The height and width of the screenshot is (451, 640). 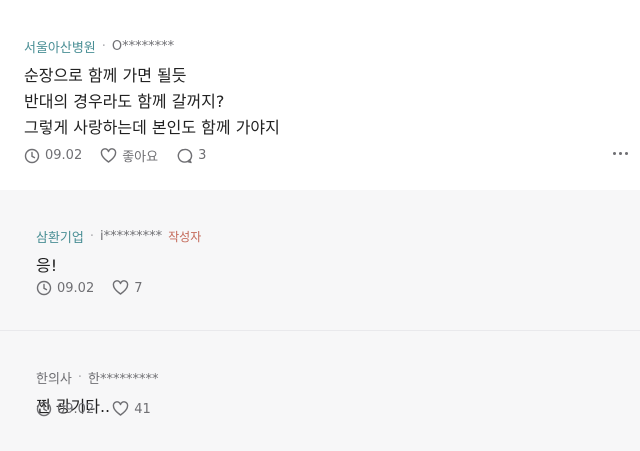 What do you see at coordinates (202, 155) in the screenshot?
I see `comment-count: 3` at bounding box center [202, 155].